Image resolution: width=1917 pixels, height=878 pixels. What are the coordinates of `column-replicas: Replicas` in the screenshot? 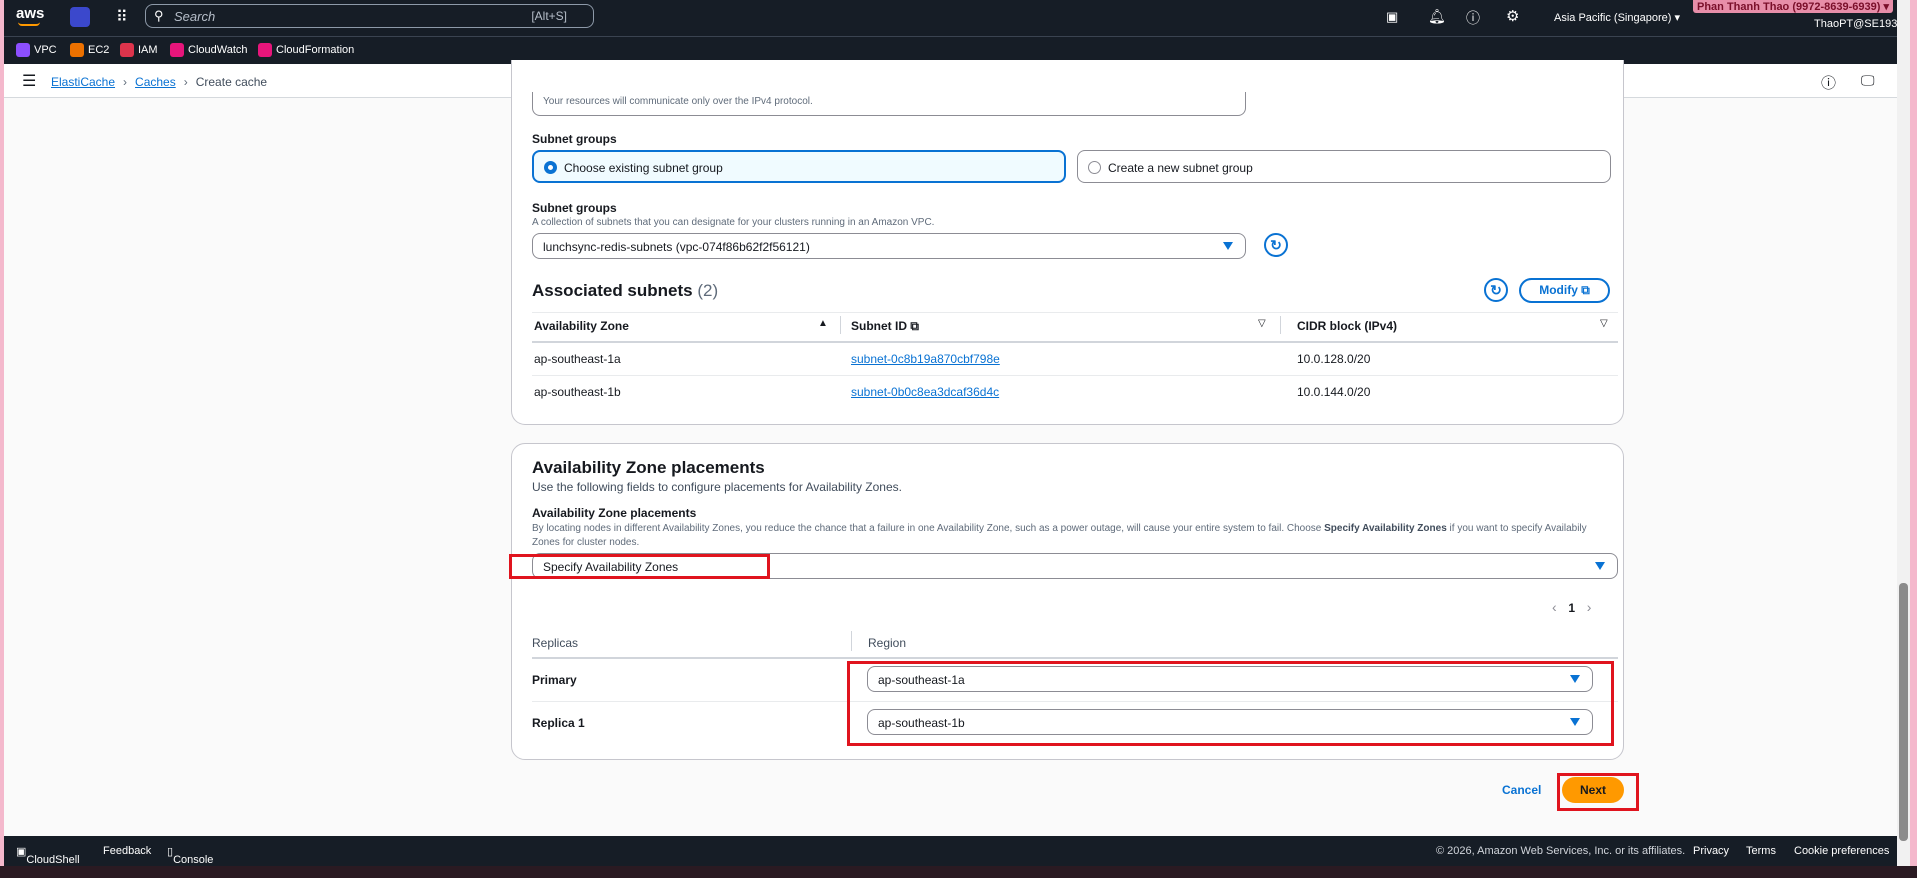 It's located at (555, 643).